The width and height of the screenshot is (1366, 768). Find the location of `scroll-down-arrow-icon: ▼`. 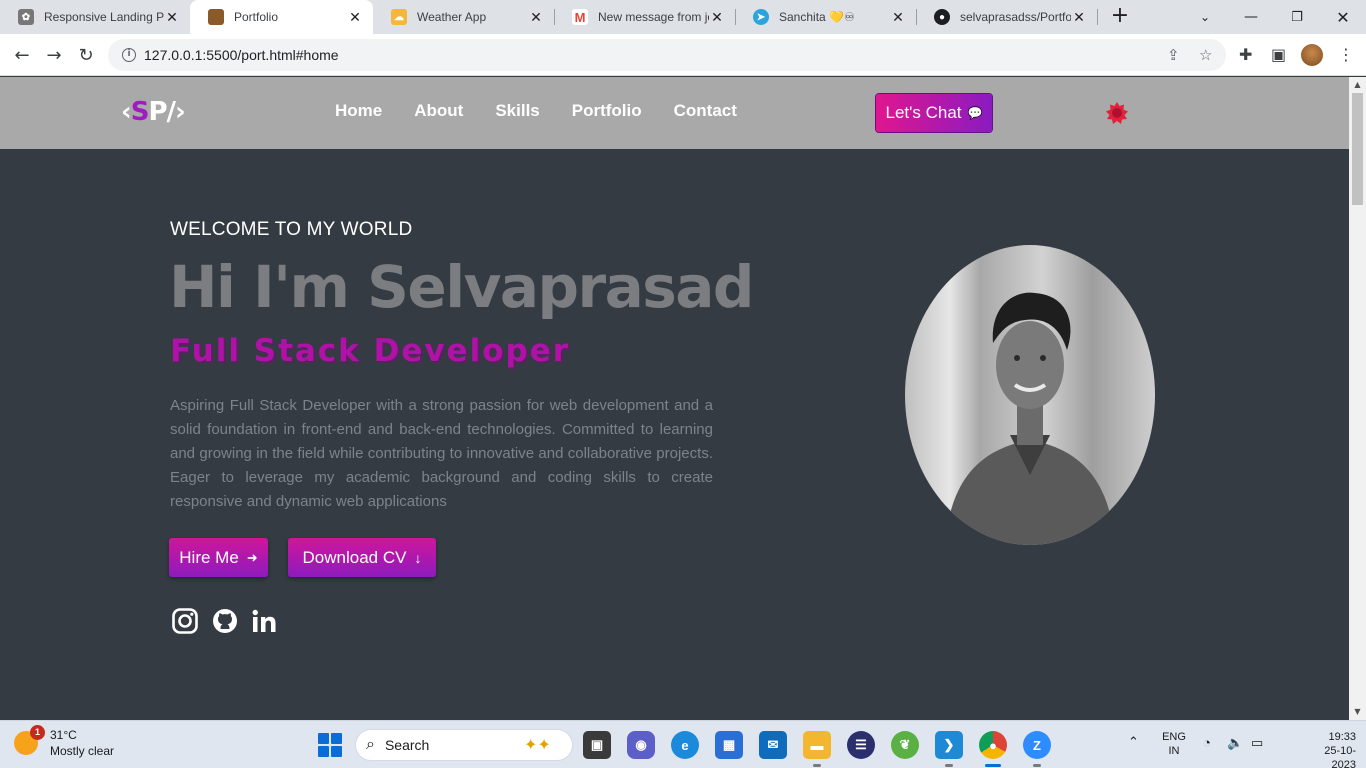

scroll-down-arrow-icon: ▼ is located at coordinates (1357, 712).